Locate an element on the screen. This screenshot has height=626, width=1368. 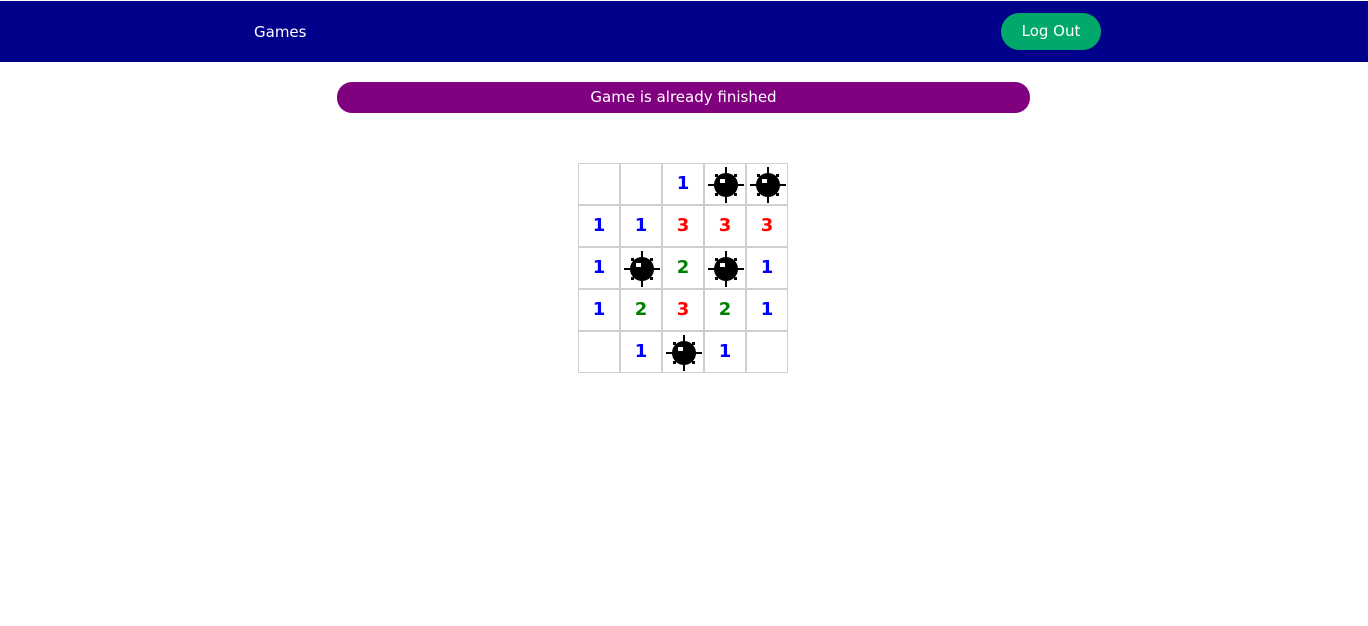
top-navbar: Games Log Out is located at coordinates (684, 31).